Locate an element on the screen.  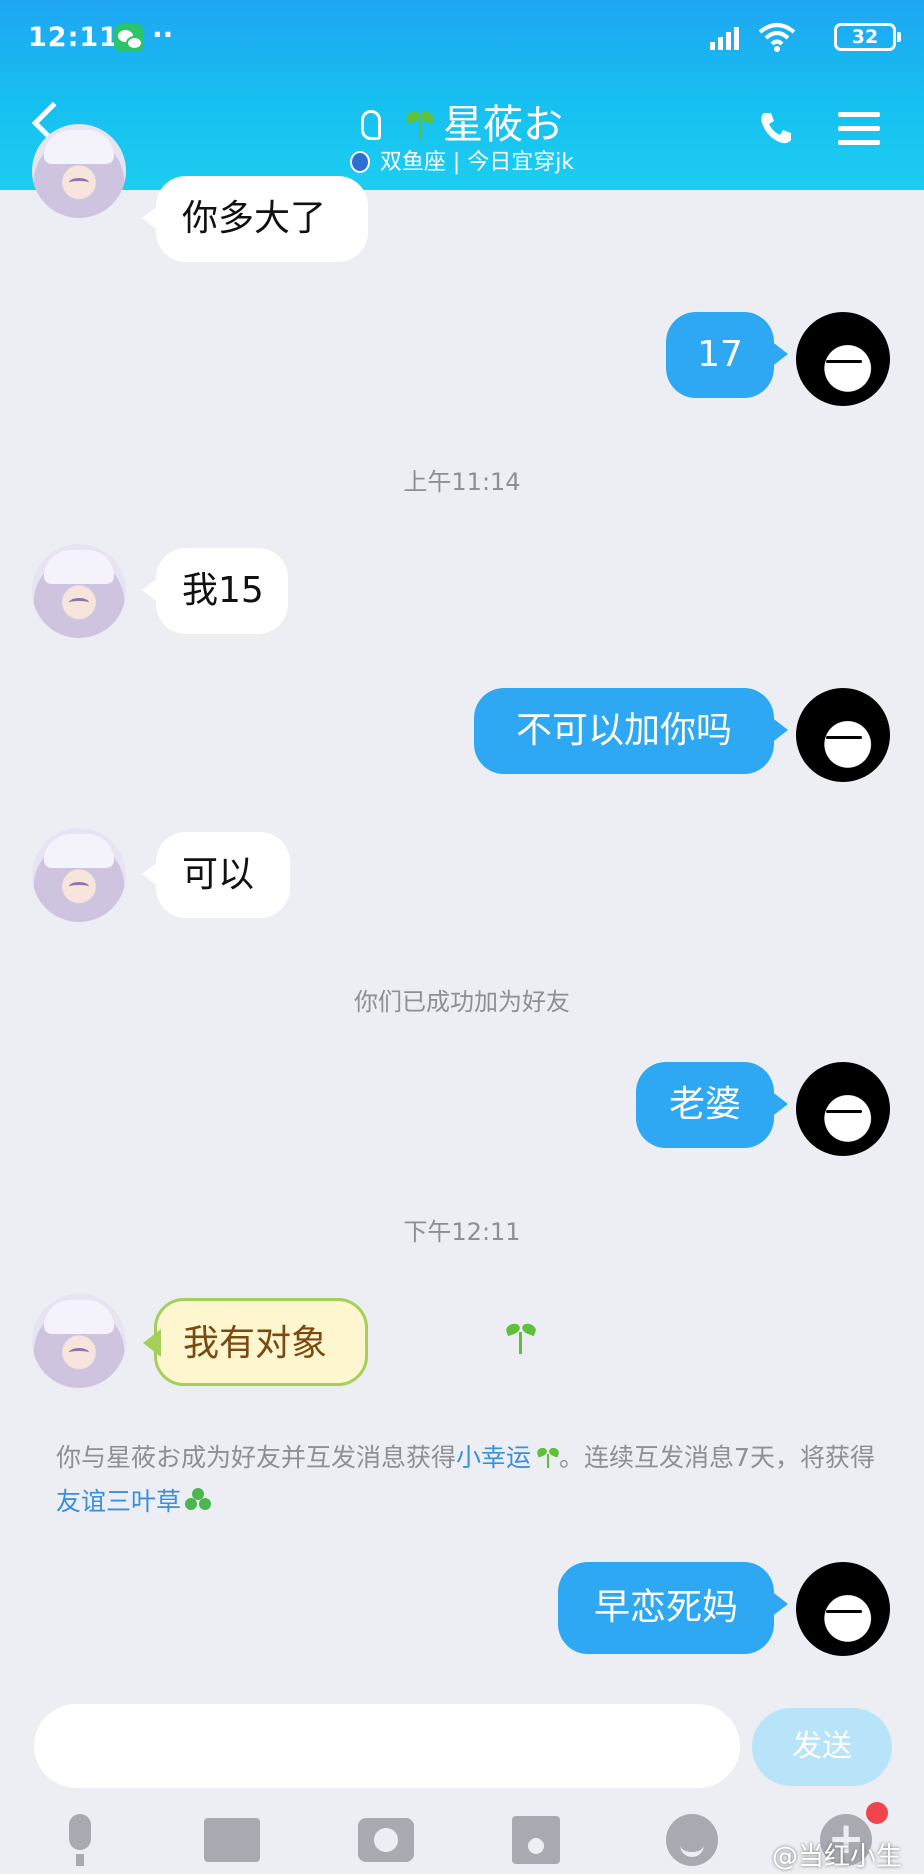
wifi-icon is located at coordinates (777, 37).